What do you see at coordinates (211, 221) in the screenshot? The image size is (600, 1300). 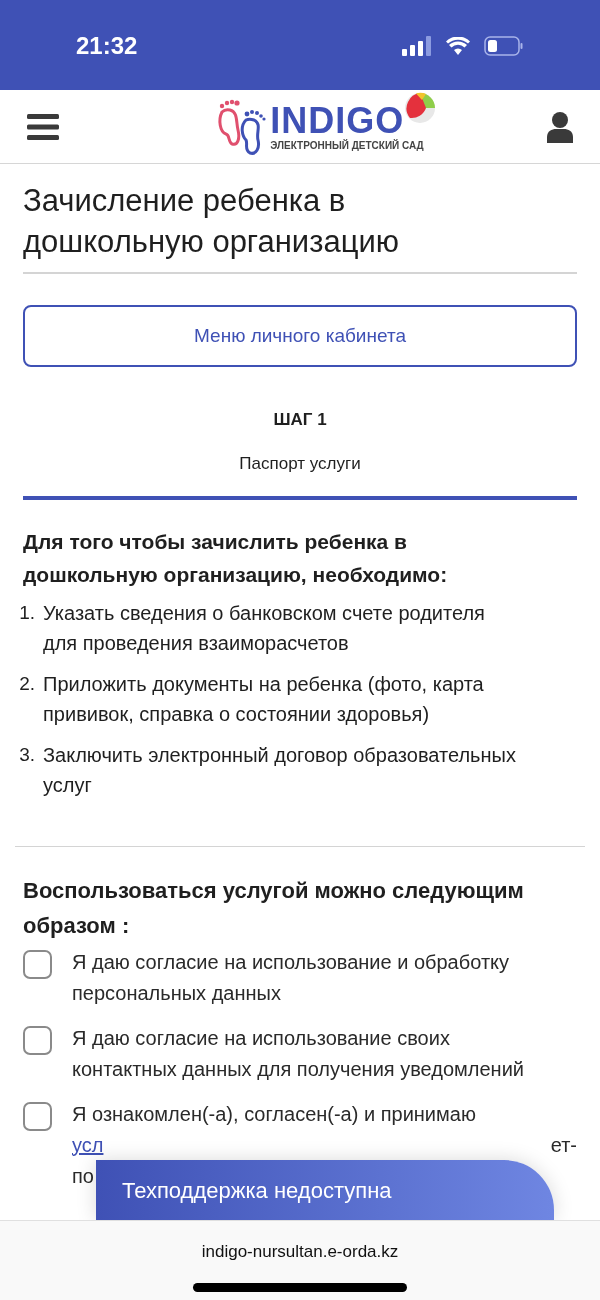 I see `page-title: Зачисление ребенка в дошкольную организацию` at bounding box center [211, 221].